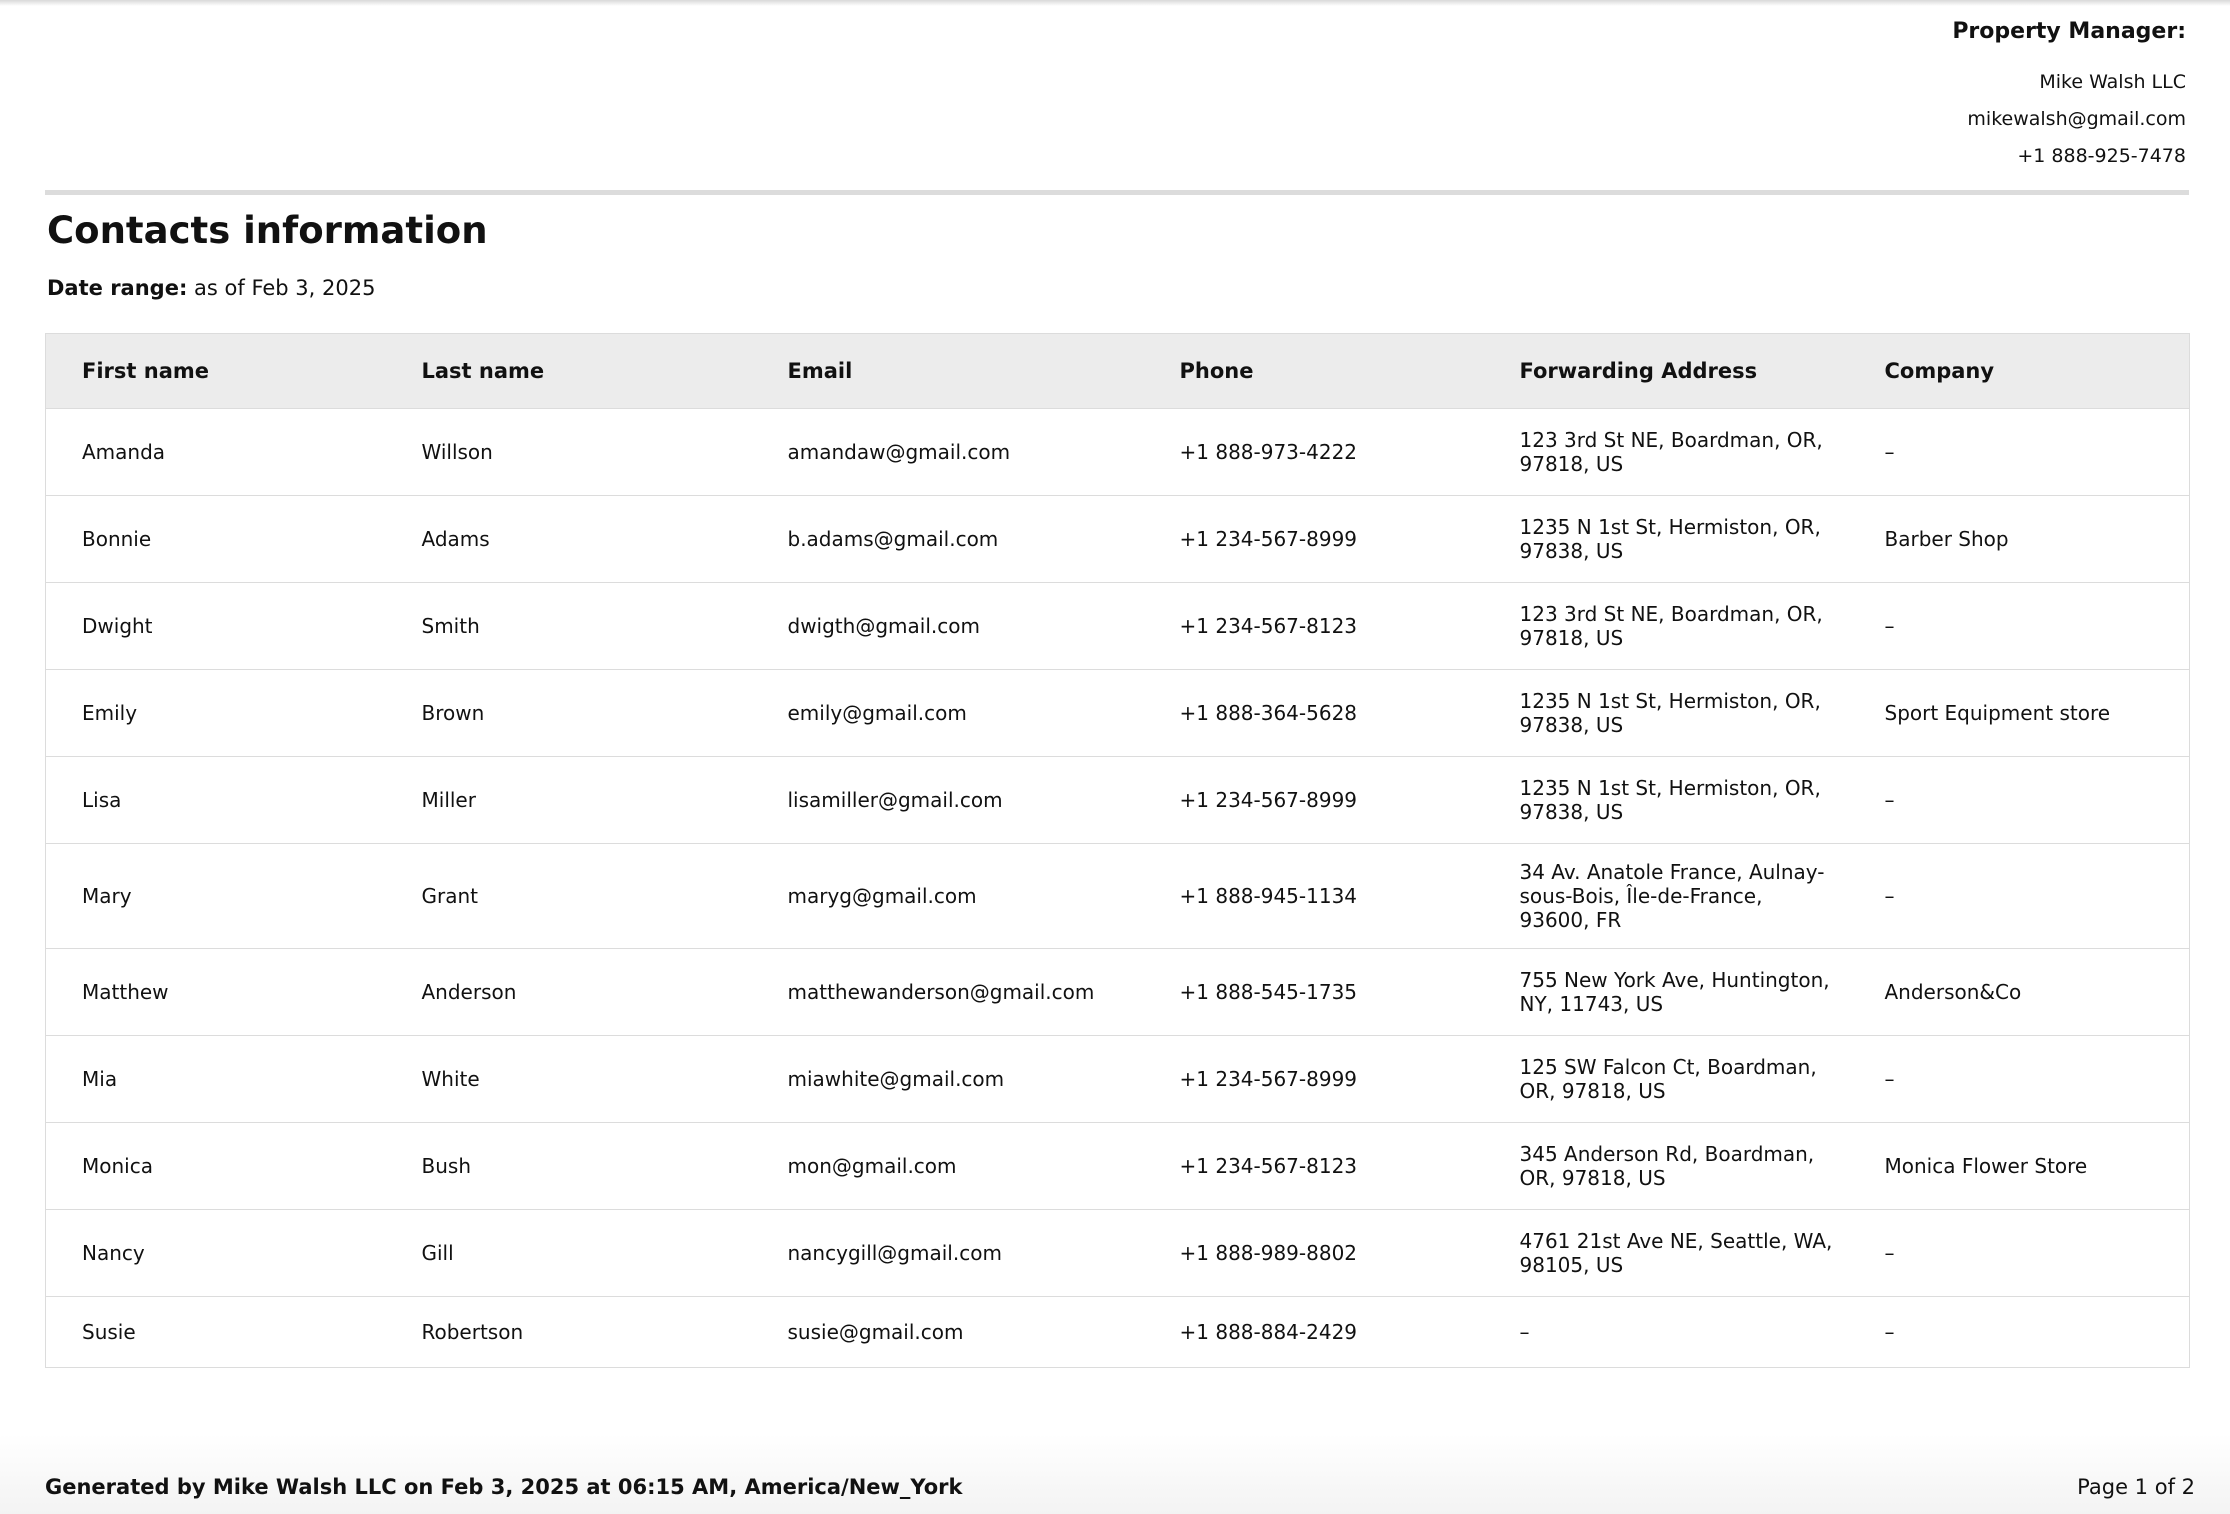 The width and height of the screenshot is (2230, 1514). What do you see at coordinates (2069, 31) in the screenshot?
I see `property-manager-heading: Property Manager:` at bounding box center [2069, 31].